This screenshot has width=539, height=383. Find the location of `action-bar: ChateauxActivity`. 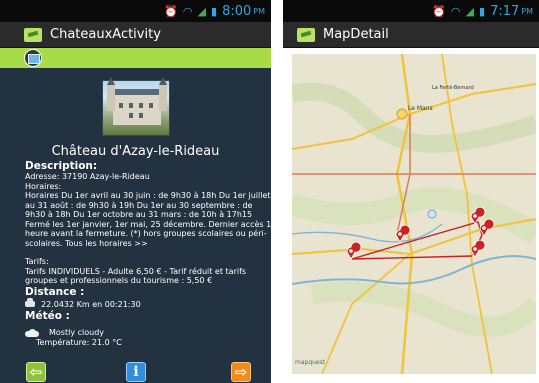

action-bar: ChateauxActivity is located at coordinates (135, 35).